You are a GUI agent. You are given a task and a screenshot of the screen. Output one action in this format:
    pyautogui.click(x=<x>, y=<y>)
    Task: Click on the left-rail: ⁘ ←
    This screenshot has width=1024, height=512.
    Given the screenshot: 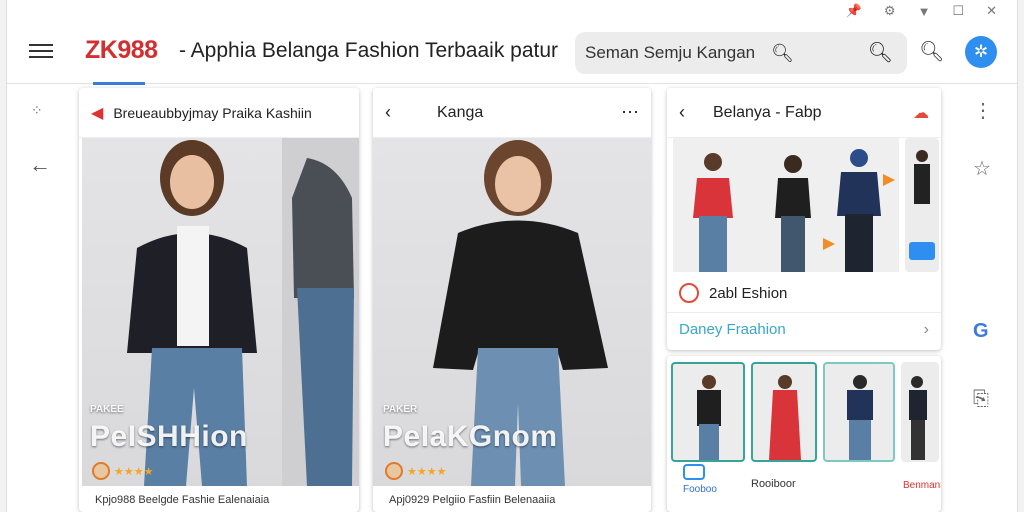 What is the action you would take?
    pyautogui.click(x=41, y=298)
    